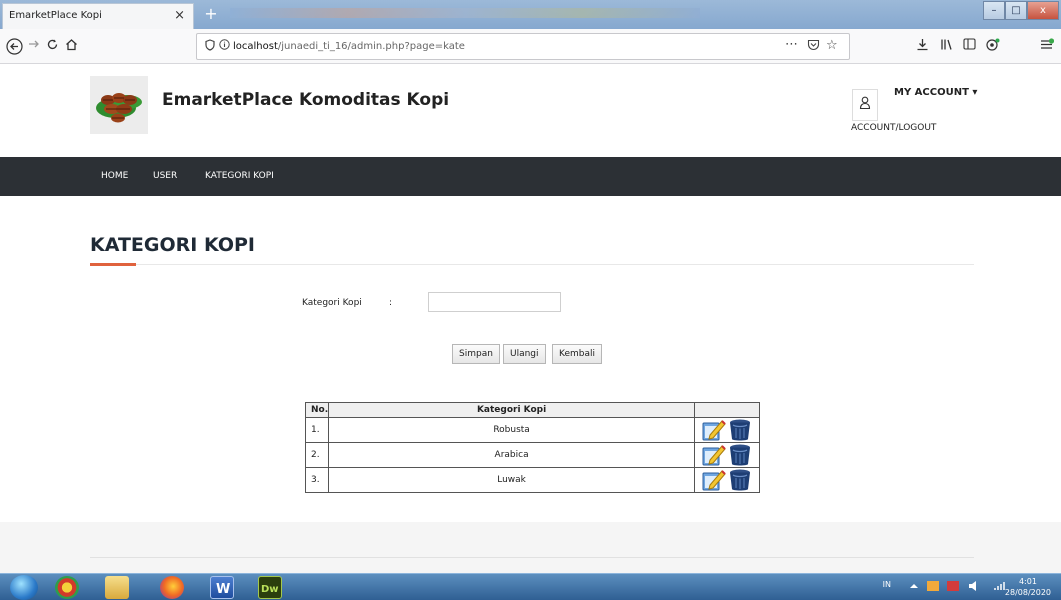  I want to click on blurred-tabs, so click(465, 13).